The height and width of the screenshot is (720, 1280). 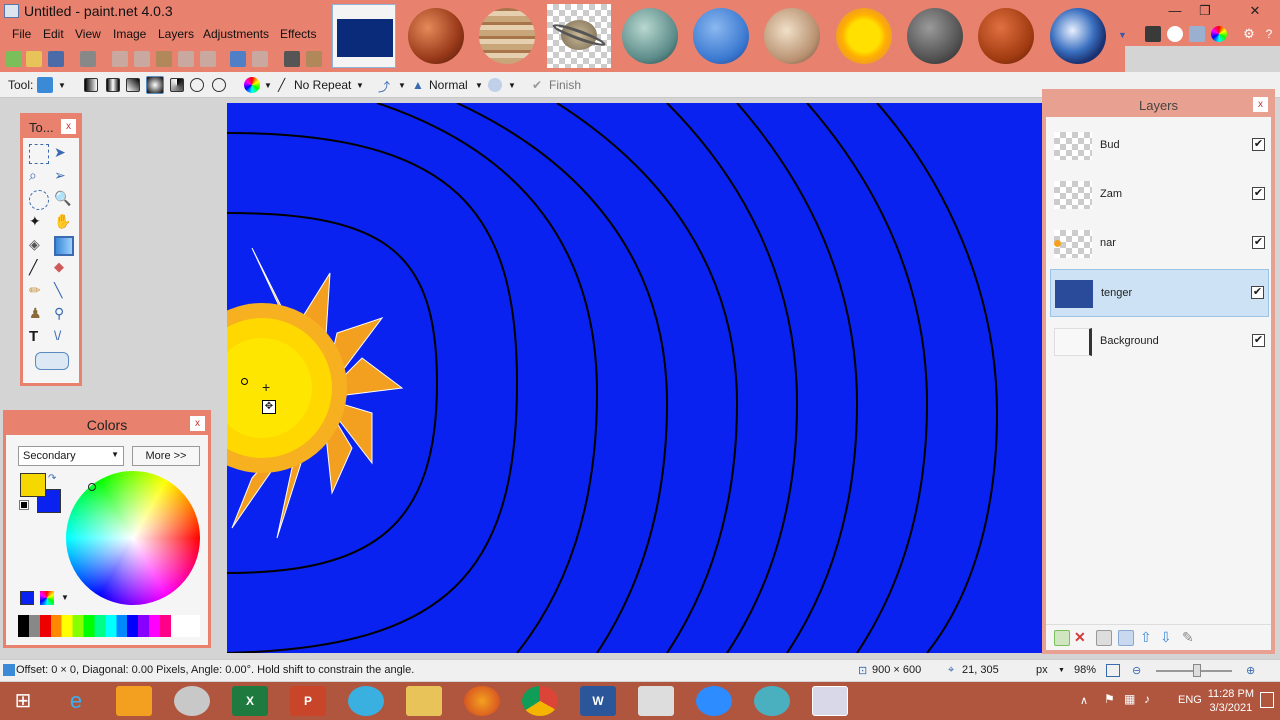 What do you see at coordinates (109, 626) in the screenshot?
I see `color-palette` at bounding box center [109, 626].